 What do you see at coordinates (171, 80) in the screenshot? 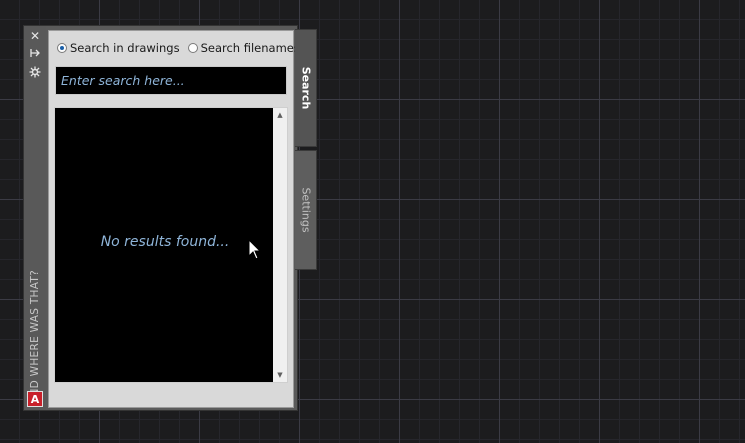
I see `search-input` at bounding box center [171, 80].